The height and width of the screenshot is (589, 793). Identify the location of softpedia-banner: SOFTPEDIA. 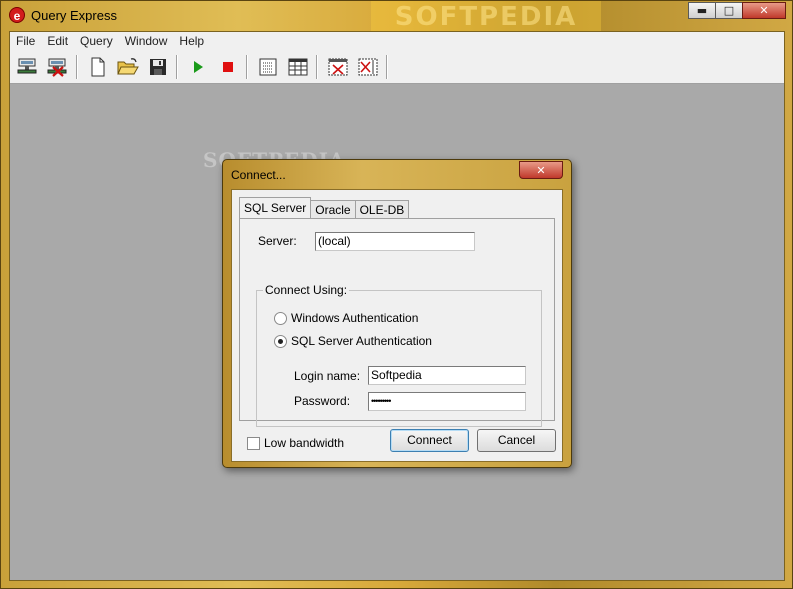
(486, 16).